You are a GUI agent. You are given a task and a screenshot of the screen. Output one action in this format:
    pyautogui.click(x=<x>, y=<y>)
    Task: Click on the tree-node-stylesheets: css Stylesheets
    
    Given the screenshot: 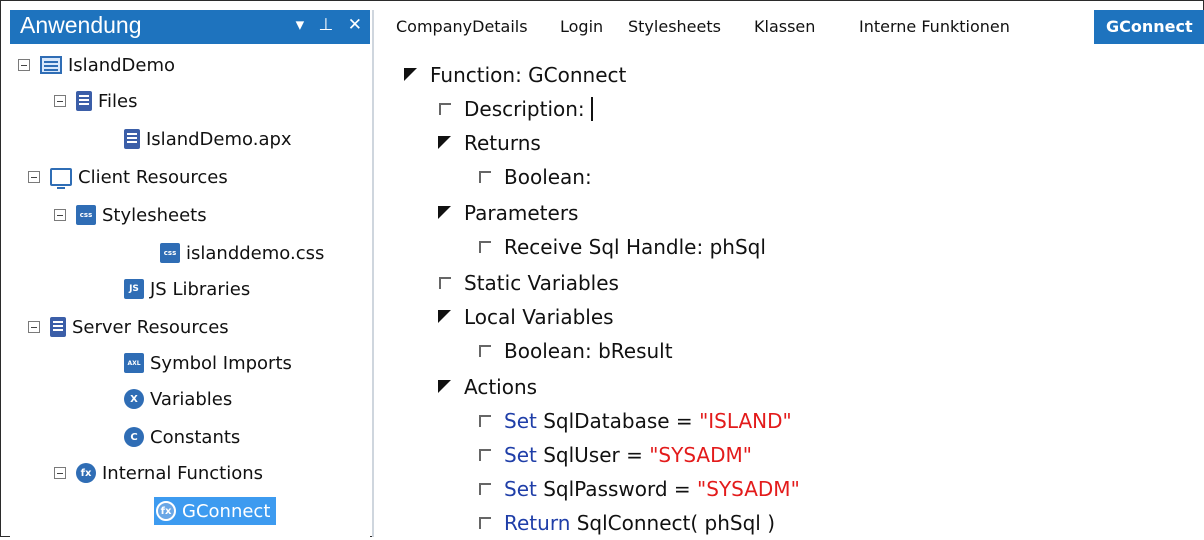 What is the action you would take?
    pyautogui.click(x=130, y=215)
    